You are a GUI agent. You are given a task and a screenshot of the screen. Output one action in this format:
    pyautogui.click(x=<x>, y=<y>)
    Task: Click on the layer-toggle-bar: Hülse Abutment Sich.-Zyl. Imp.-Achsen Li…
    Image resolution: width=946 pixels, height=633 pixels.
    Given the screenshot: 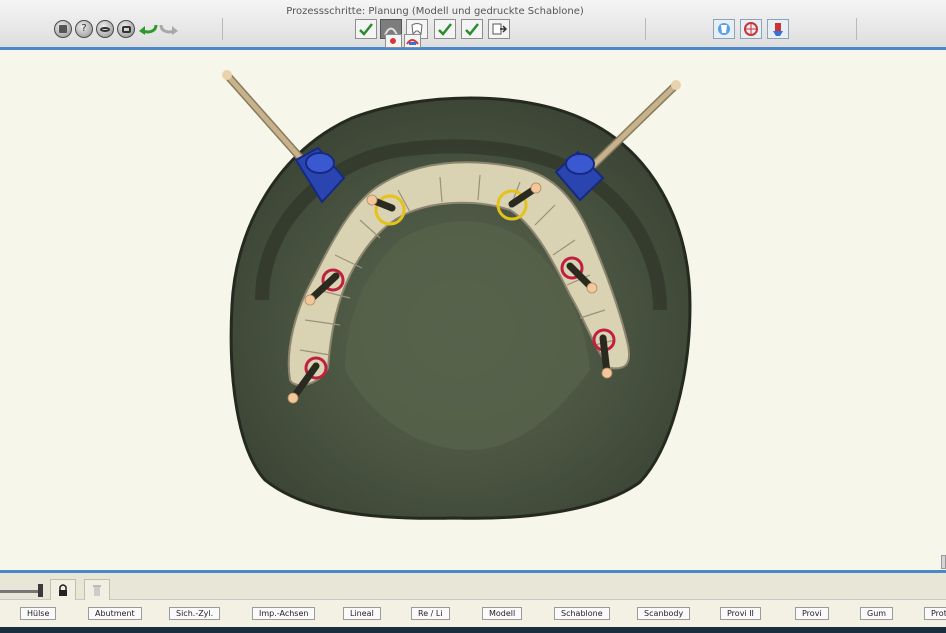 What is the action you would take?
    pyautogui.click(x=473, y=613)
    